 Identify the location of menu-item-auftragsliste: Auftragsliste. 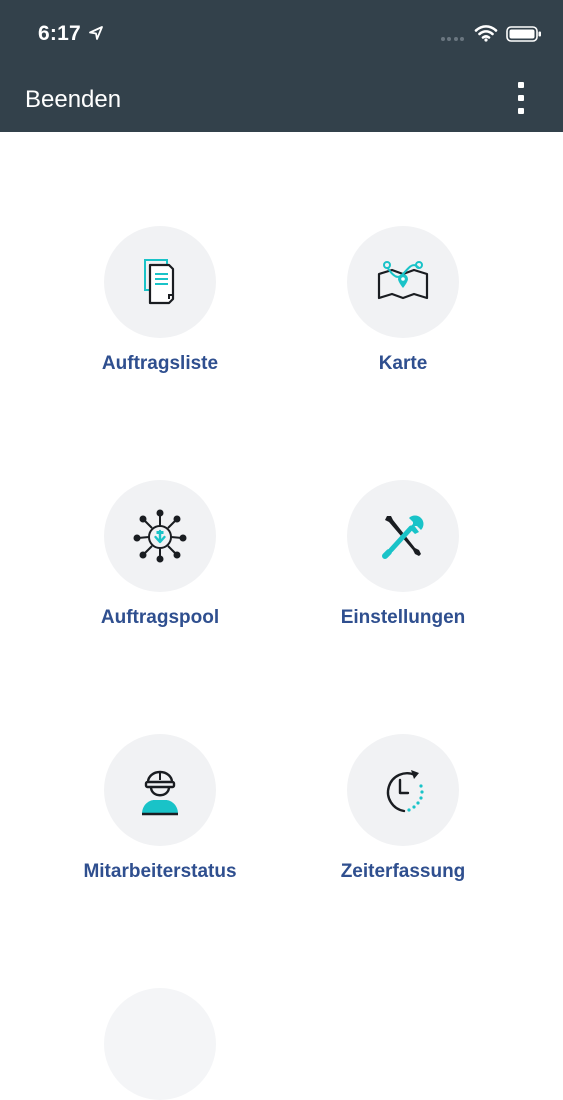
(160, 316).